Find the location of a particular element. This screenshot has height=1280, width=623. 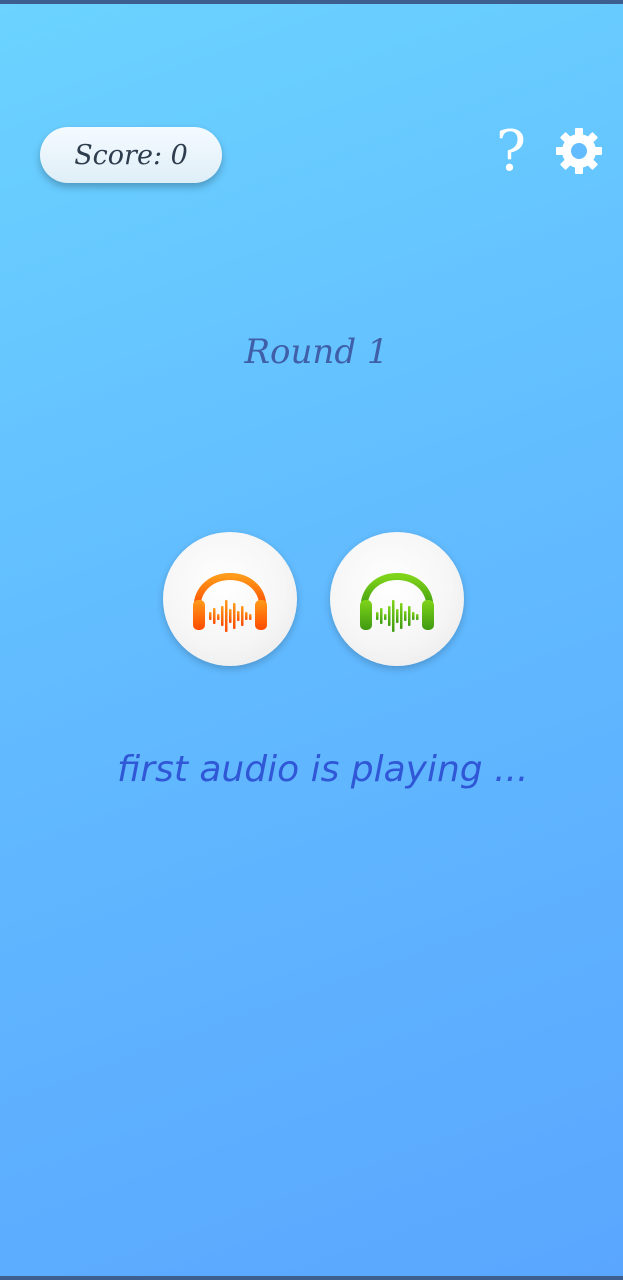

question-mark-icon: ? is located at coordinates (511, 151).